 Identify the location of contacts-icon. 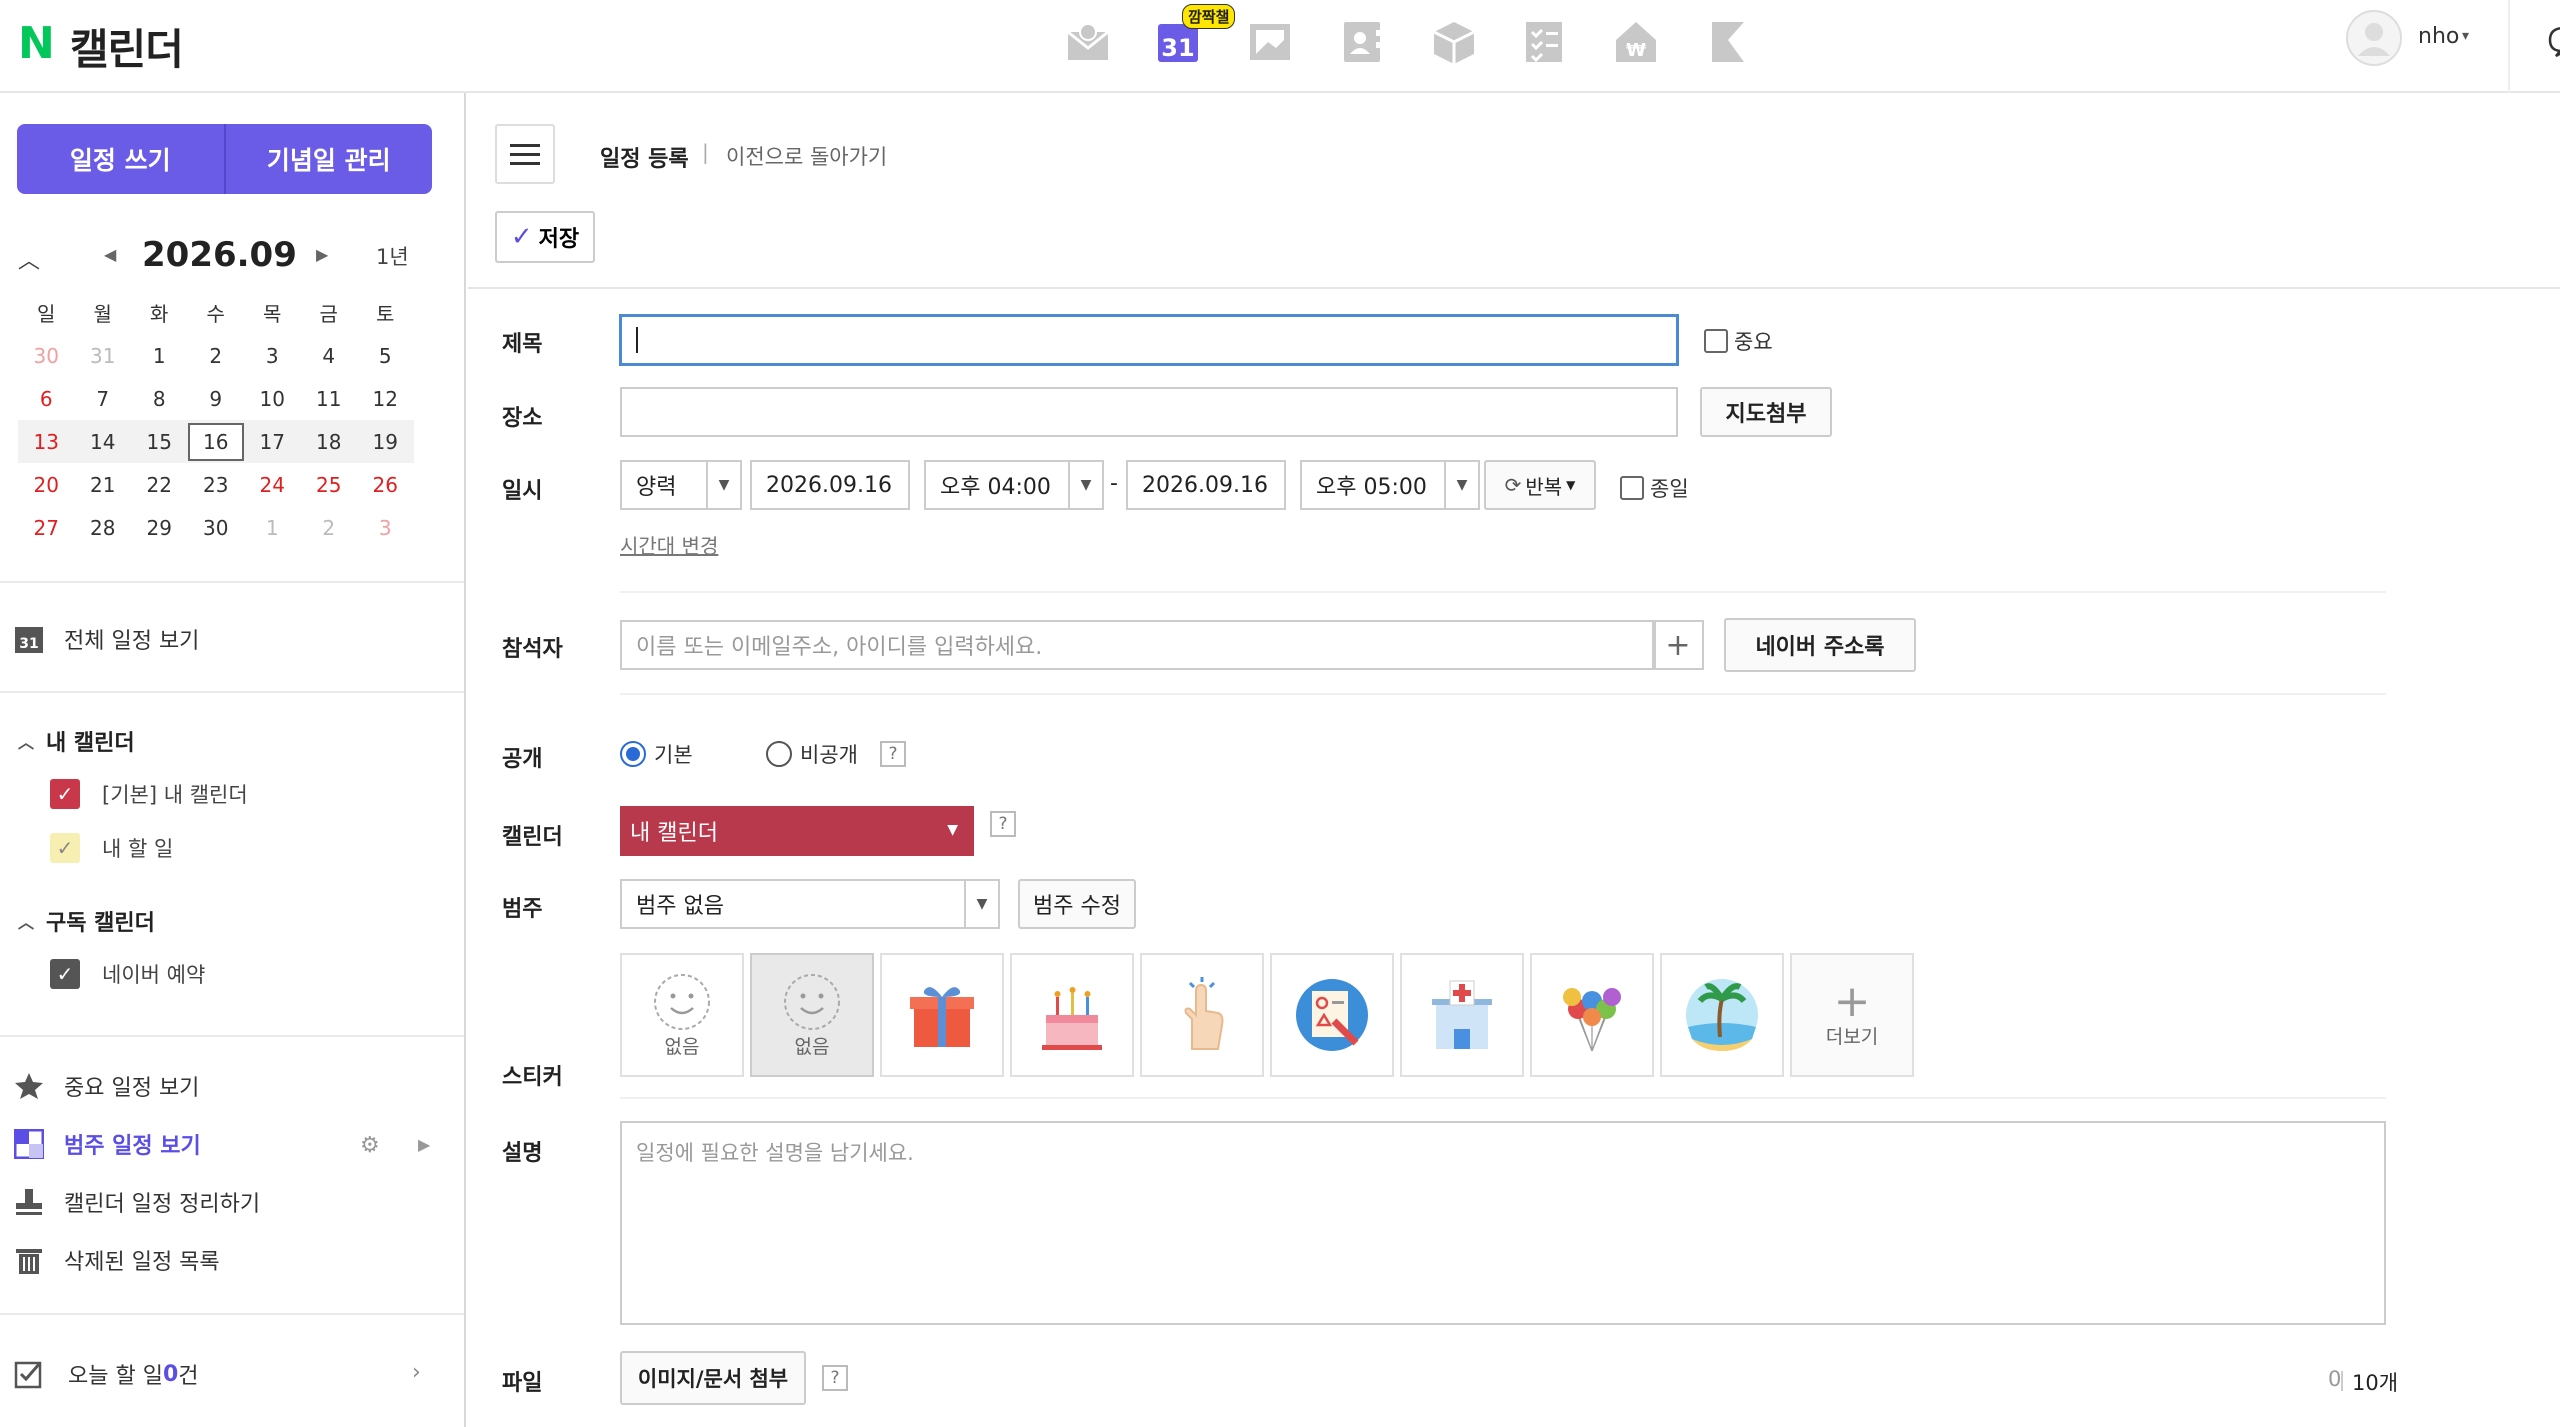
(1362, 42).